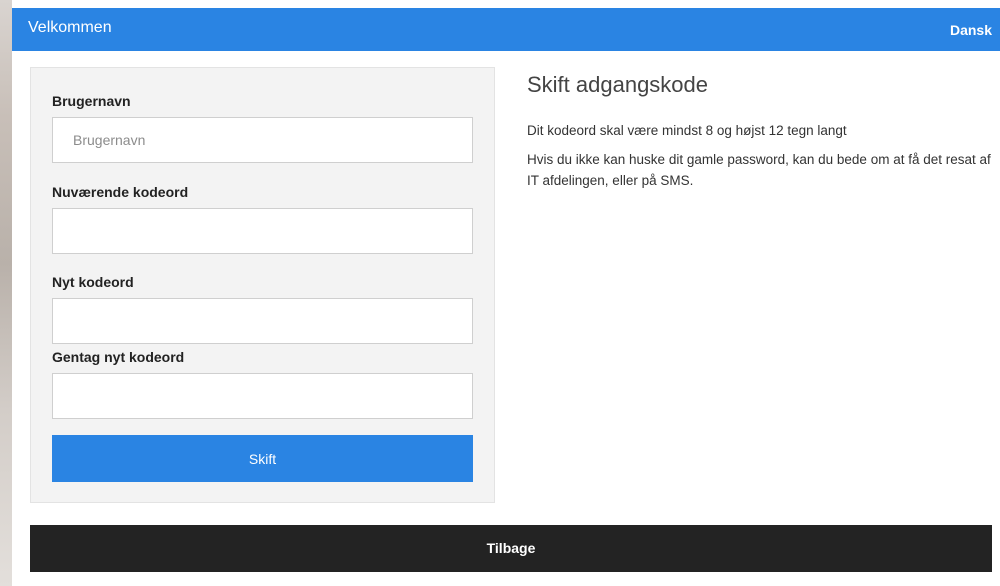 This screenshot has width=1000, height=586. Describe the element at coordinates (511, 548) in the screenshot. I see `back-button: Tilbage` at that location.